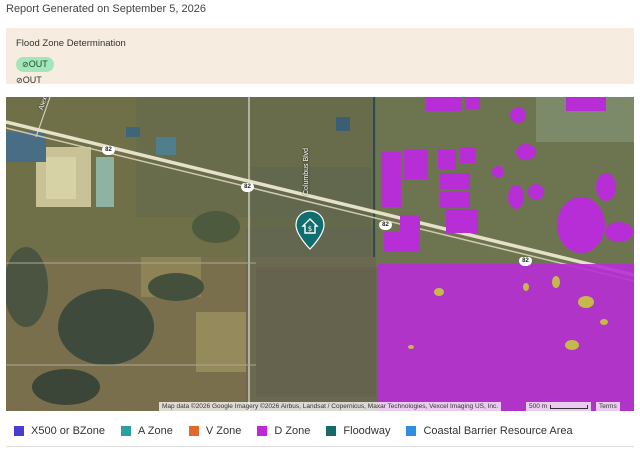 This screenshot has width=640, height=450. What do you see at coordinates (71, 43) in the screenshot?
I see `flood-zone-title: Flood Zone Determination` at bounding box center [71, 43].